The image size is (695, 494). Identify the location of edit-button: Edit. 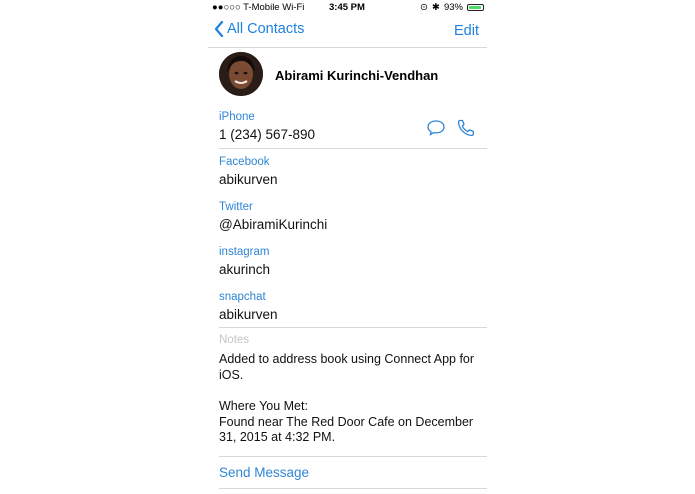
(466, 31).